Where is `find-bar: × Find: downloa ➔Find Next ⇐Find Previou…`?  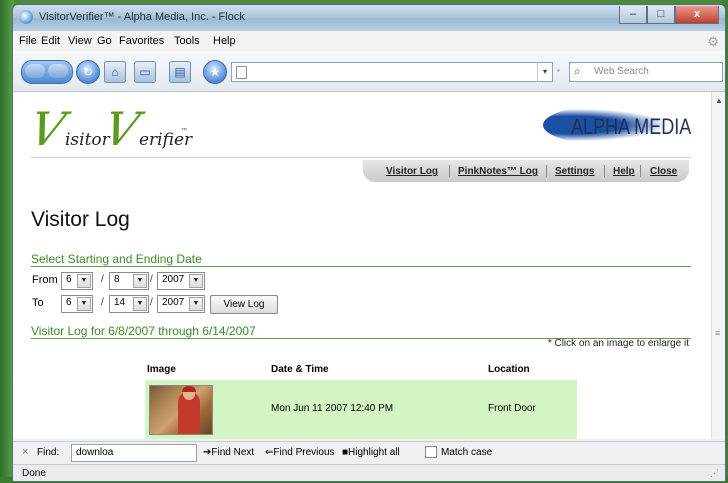 find-bar: × Find: downloa ➔Find Next ⇐Find Previou… is located at coordinates (369, 452).